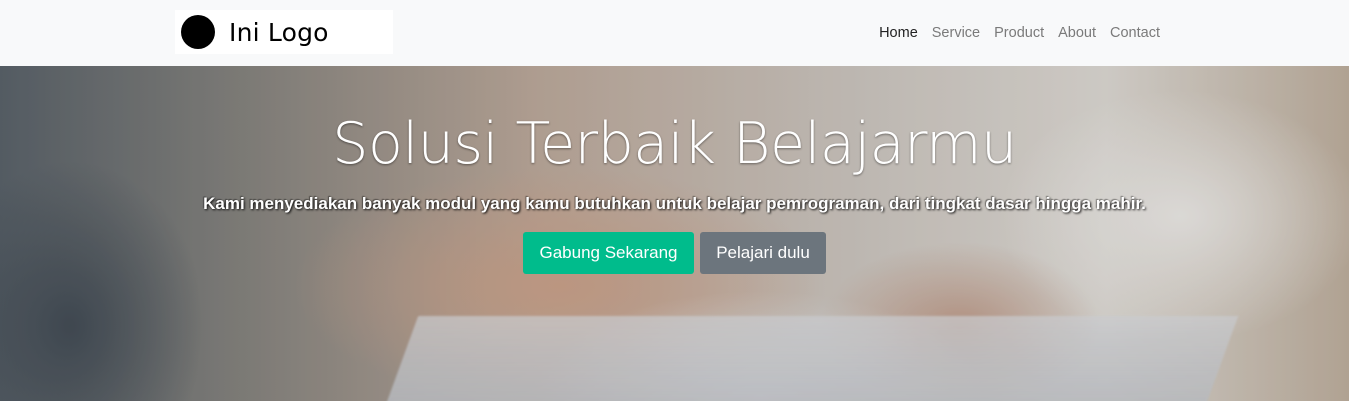 The image size is (1349, 401). I want to click on hero-title: Solusi Terbaik Belajarmu, so click(674, 144).